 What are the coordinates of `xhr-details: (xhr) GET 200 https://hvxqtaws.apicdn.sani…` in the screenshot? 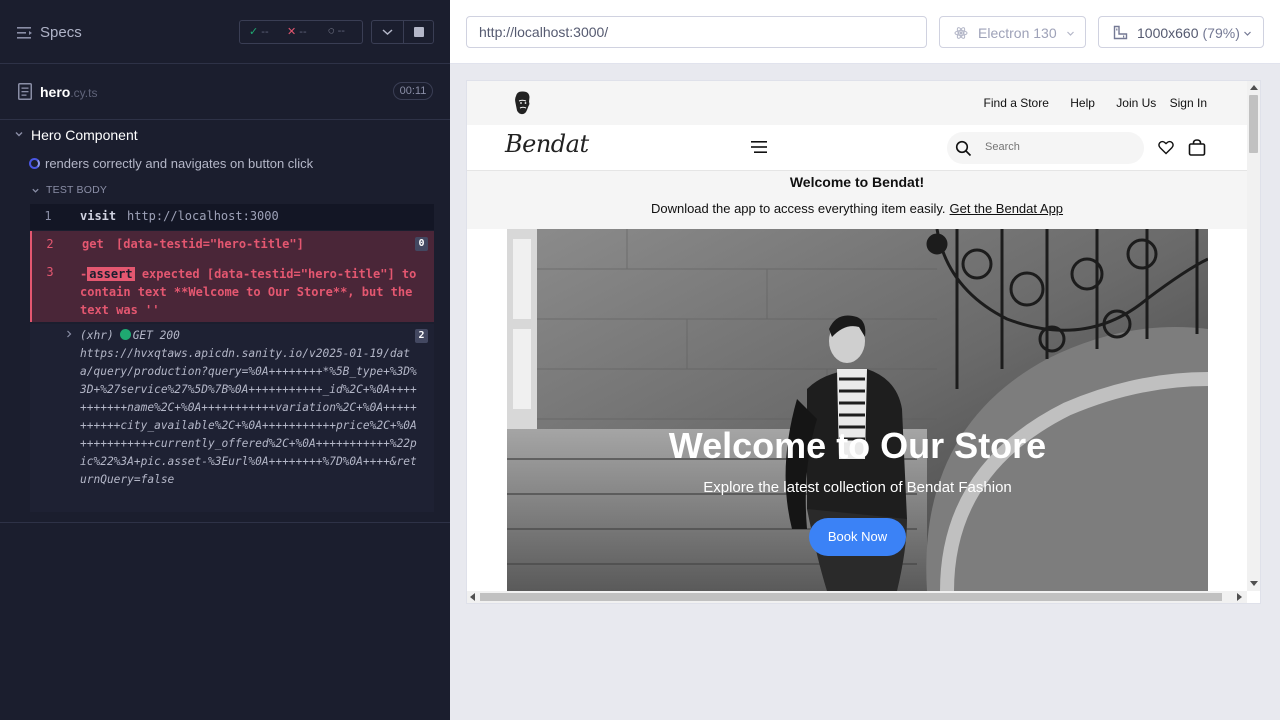 It's located at (248, 407).